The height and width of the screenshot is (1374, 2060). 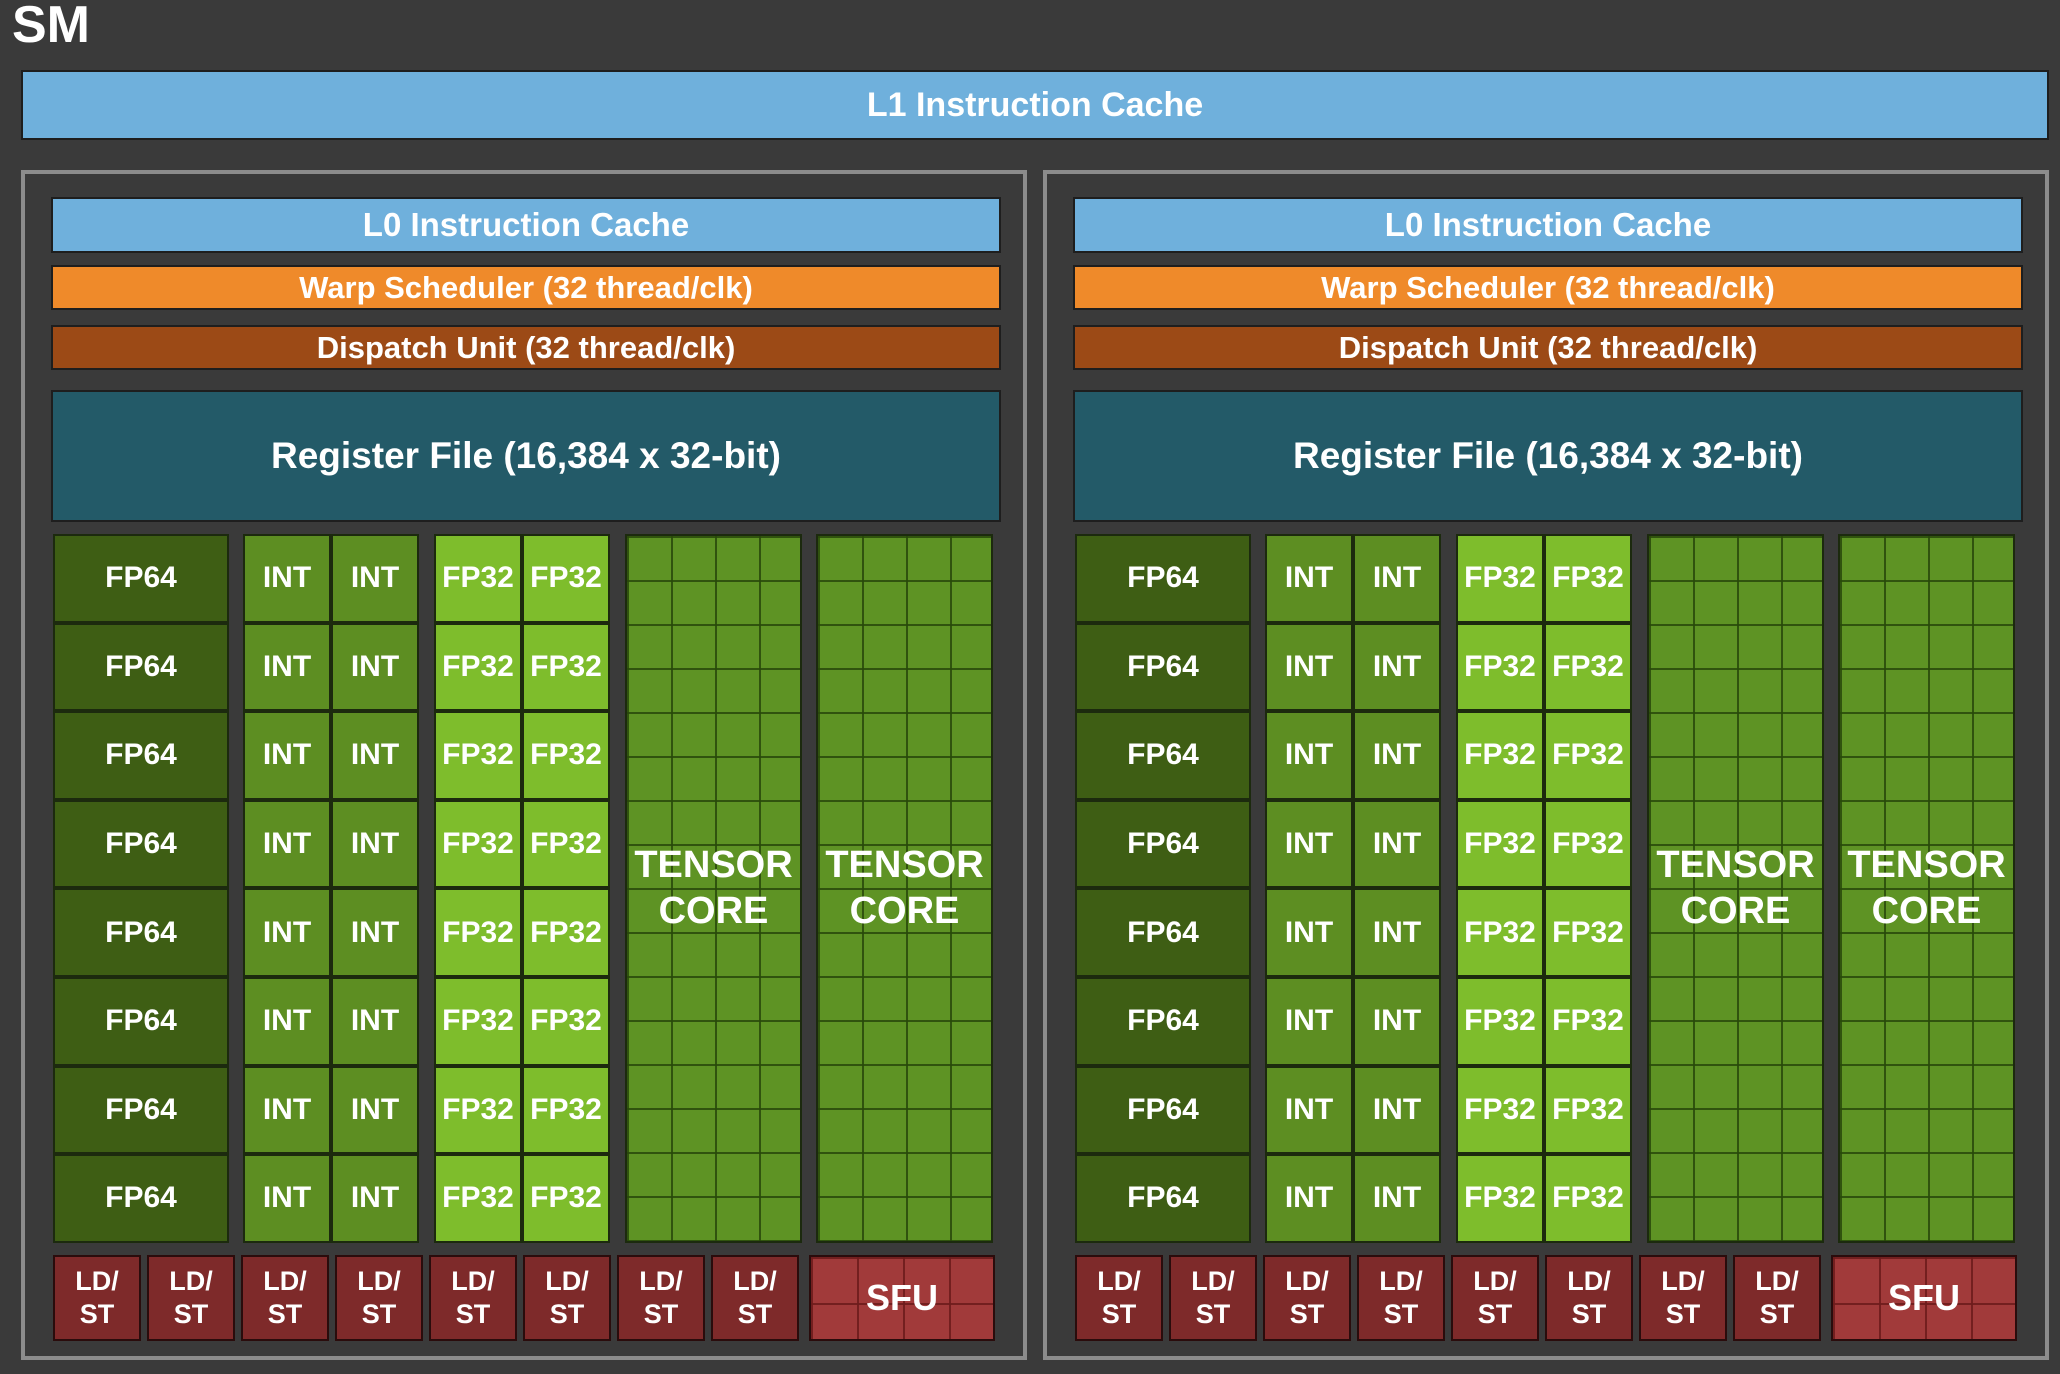 I want to click on dispatch-unit: Dispatch Unit (32 thread/clk), so click(x=526, y=347).